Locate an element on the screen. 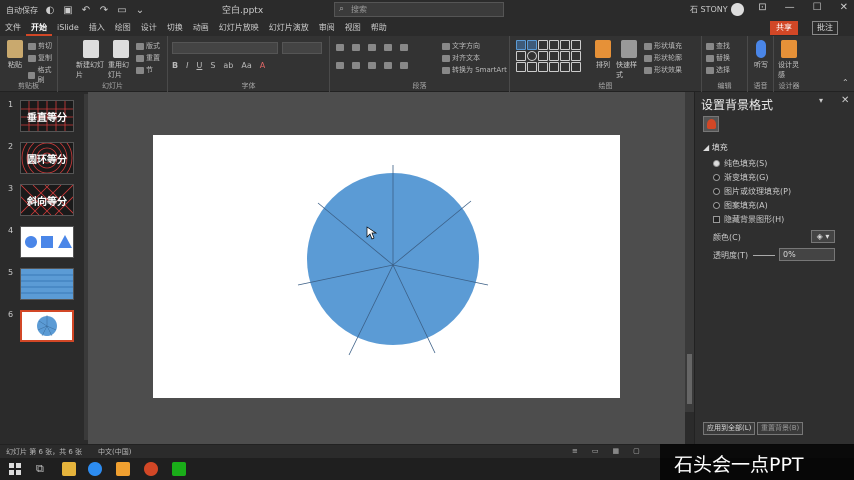 This screenshot has width=854, height=480. vertical-textbox-shape-icon is located at coordinates (532, 45).